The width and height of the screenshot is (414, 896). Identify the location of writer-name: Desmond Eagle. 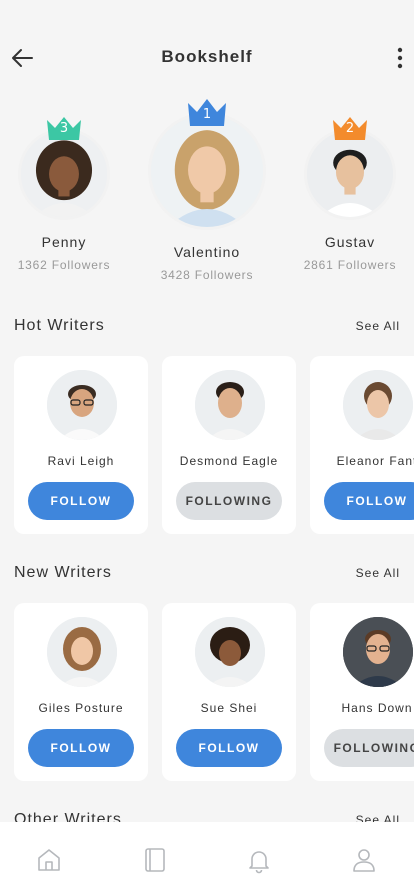
(229, 461).